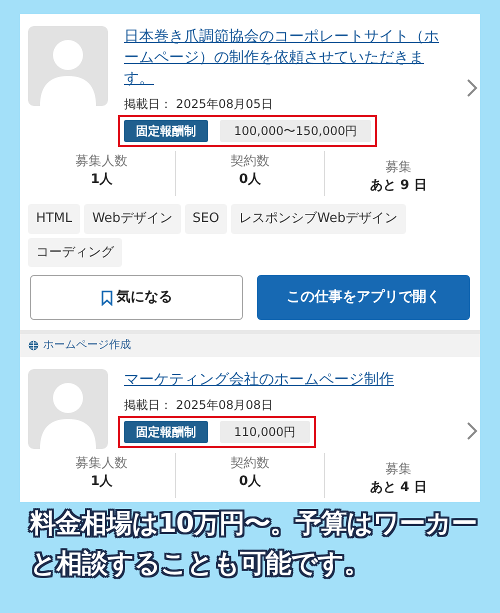 Image resolution: width=500 pixels, height=613 pixels. Describe the element at coordinates (398, 487) in the screenshot. I see `stat-value: あと 4 日` at that location.